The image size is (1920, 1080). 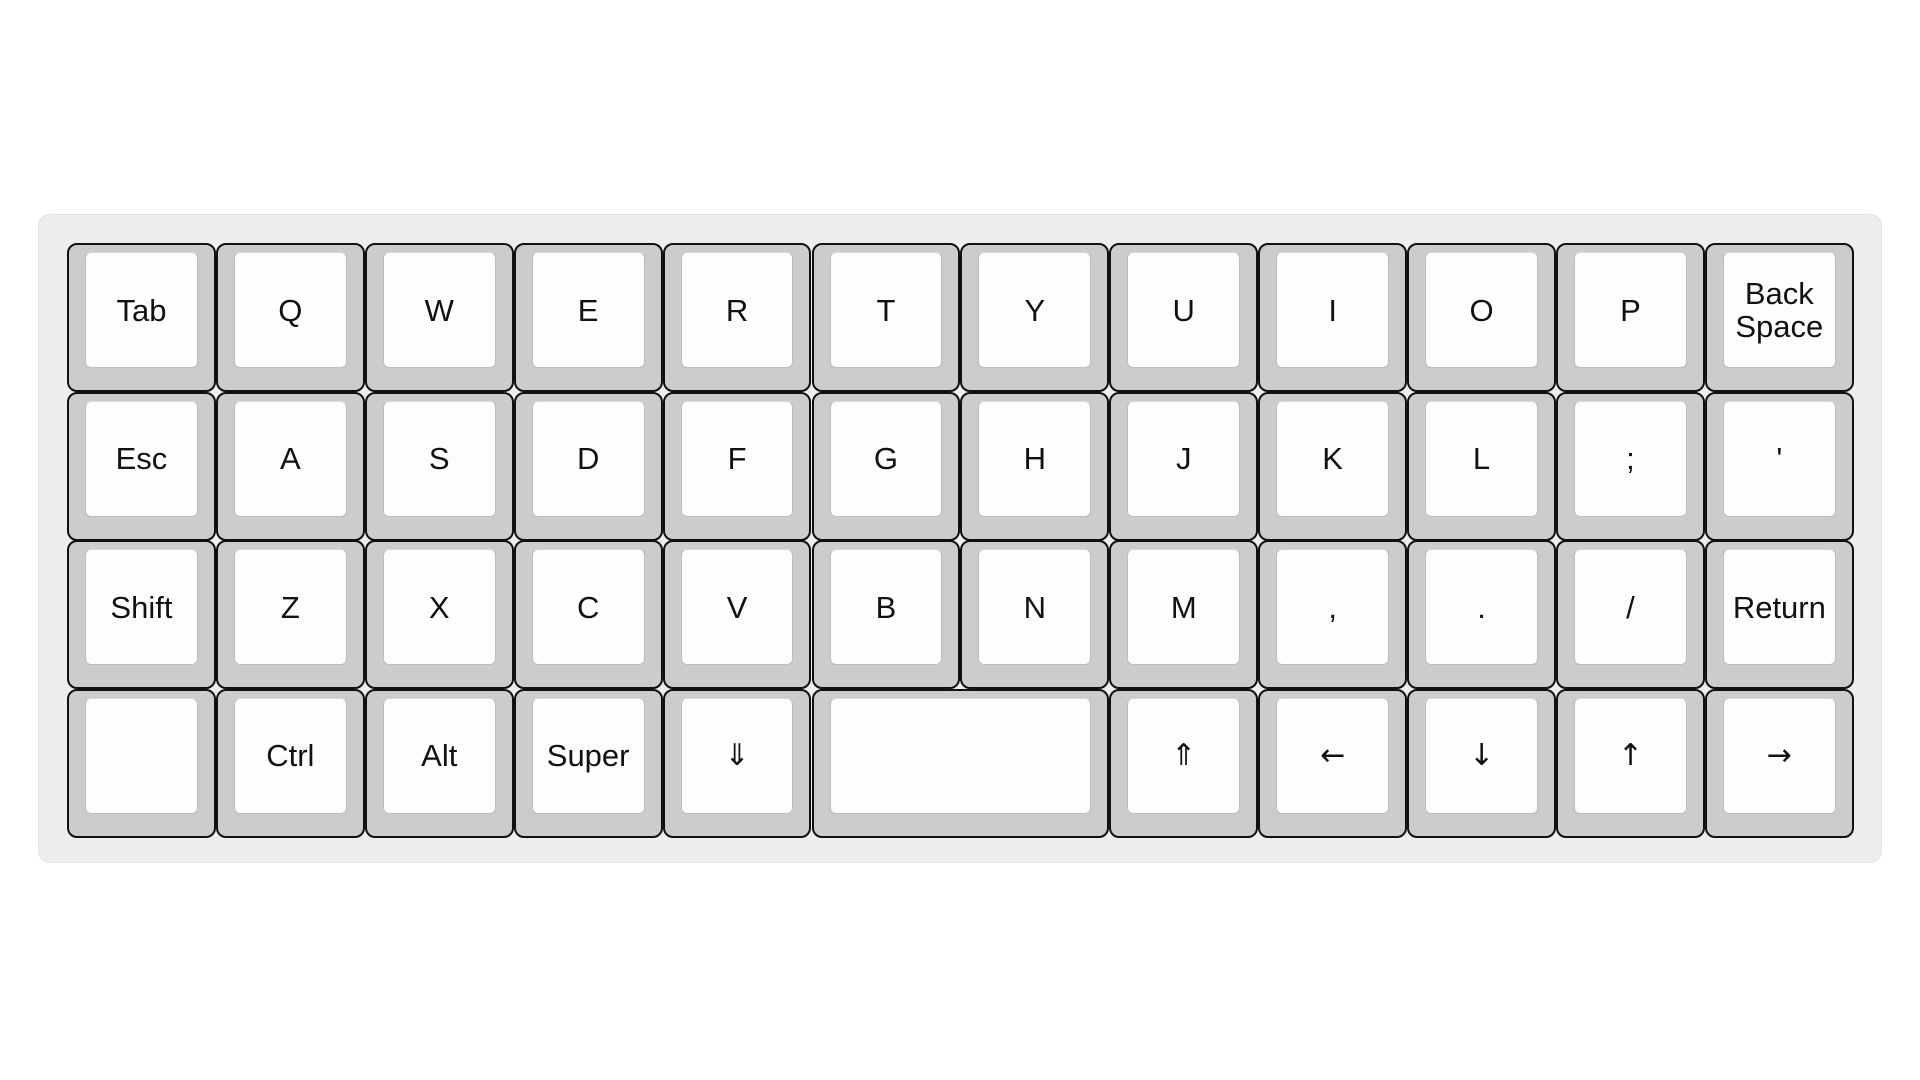 What do you see at coordinates (290, 317) in the screenshot?
I see `key-q: Q` at bounding box center [290, 317].